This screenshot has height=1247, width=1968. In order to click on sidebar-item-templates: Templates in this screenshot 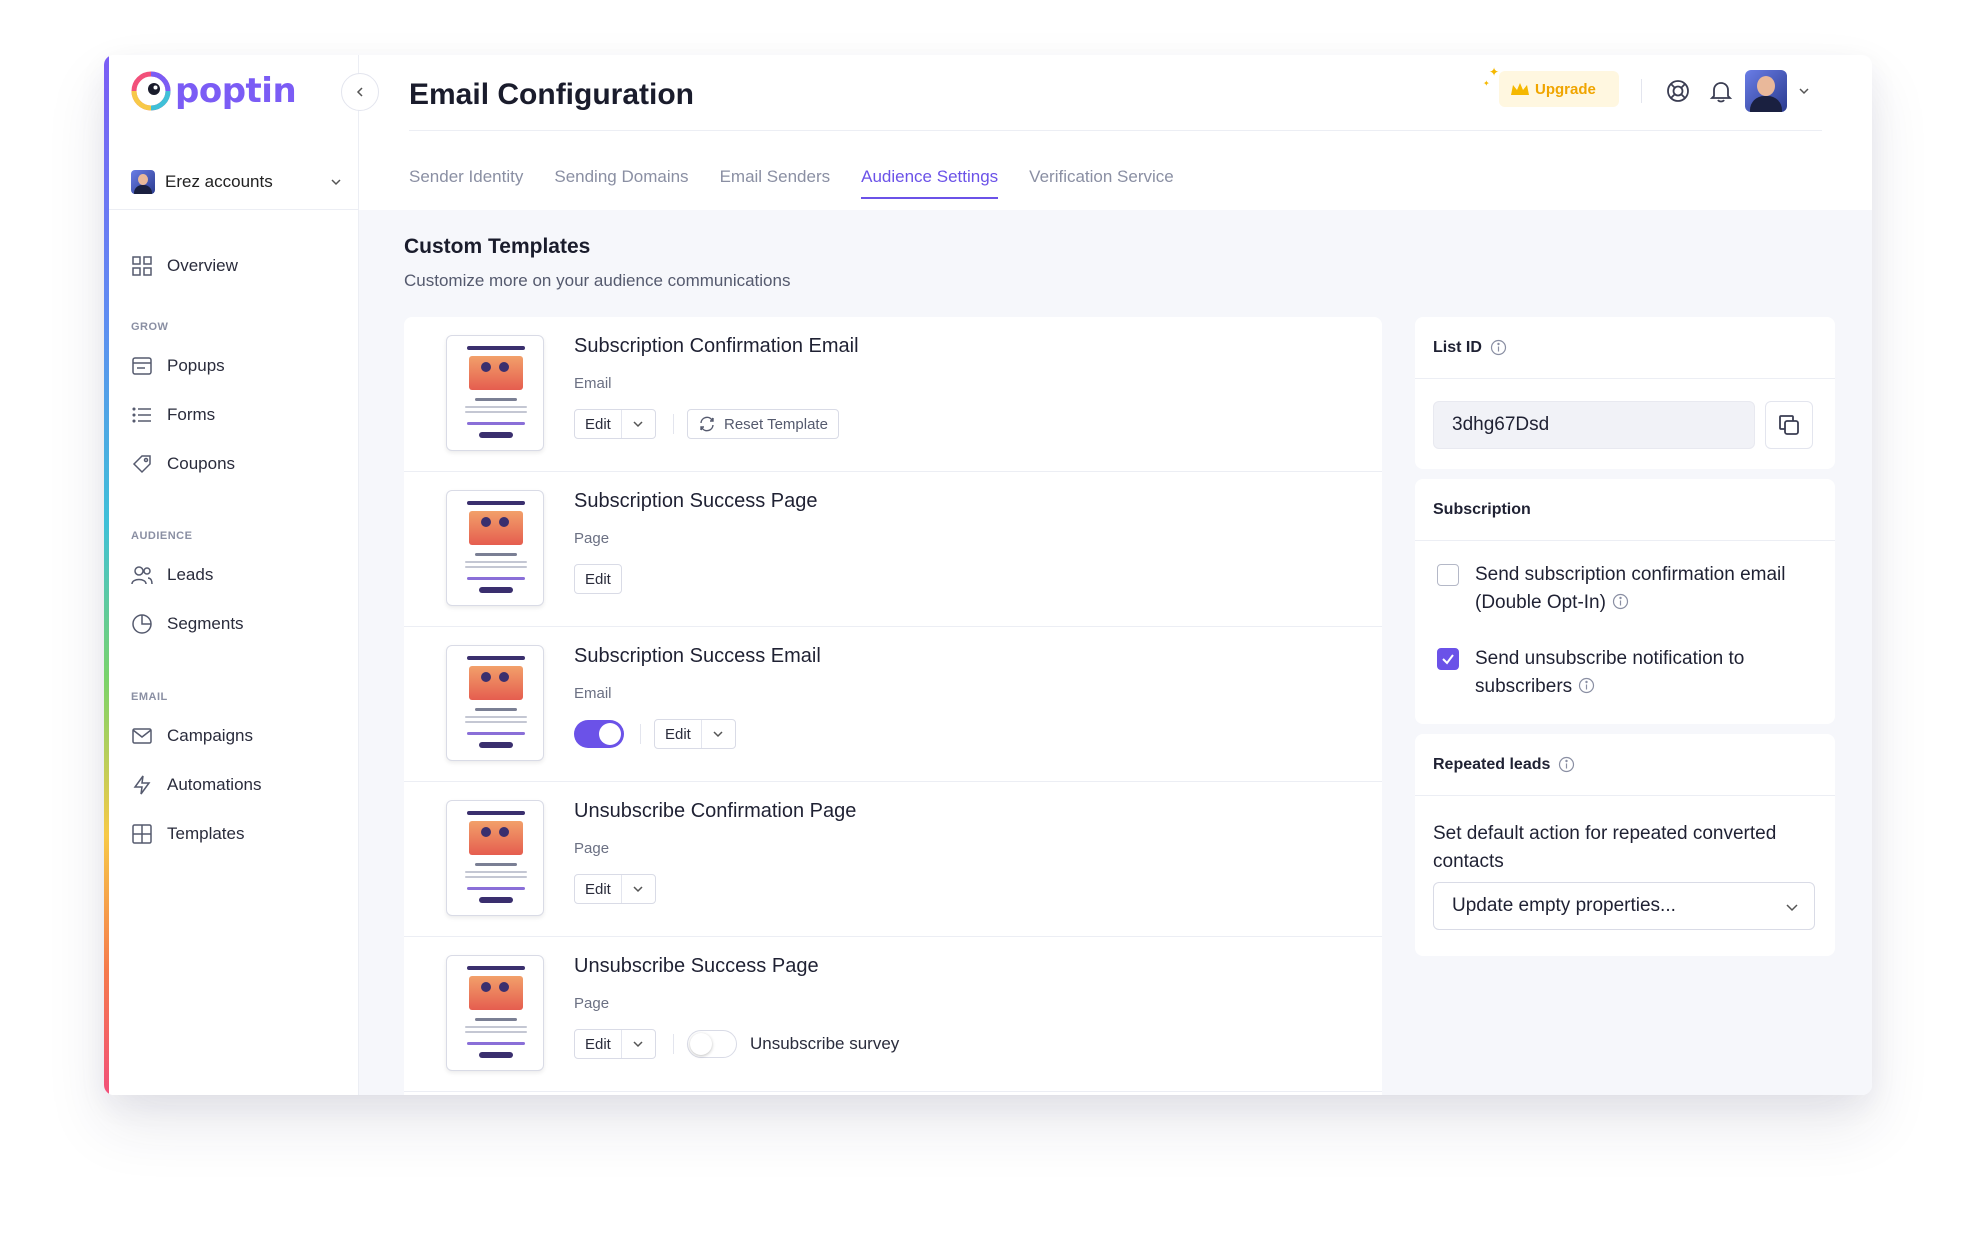, I will do `click(187, 834)`.